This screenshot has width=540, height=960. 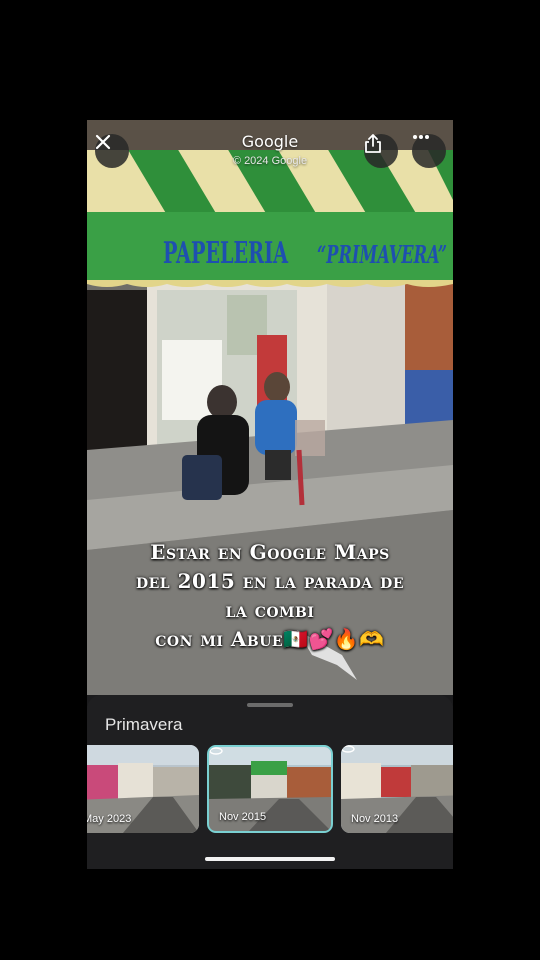 I want to click on sheet-drag-handle, so click(x=270, y=705).